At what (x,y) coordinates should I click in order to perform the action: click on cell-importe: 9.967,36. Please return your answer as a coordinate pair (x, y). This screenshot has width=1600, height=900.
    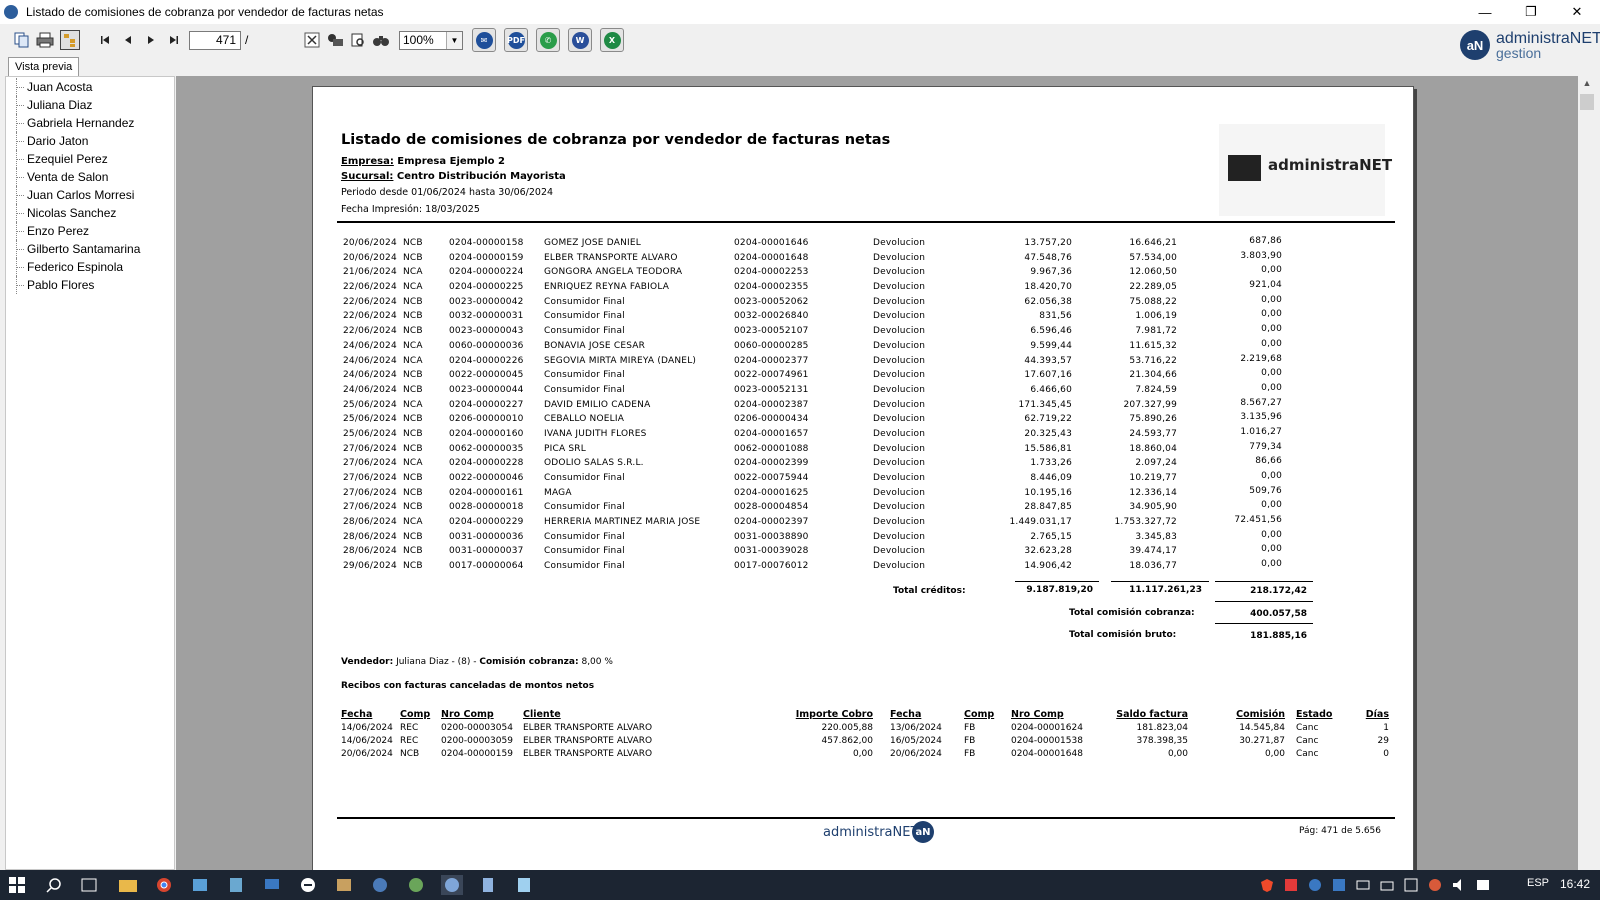
    Looking at the image, I should click on (1051, 272).